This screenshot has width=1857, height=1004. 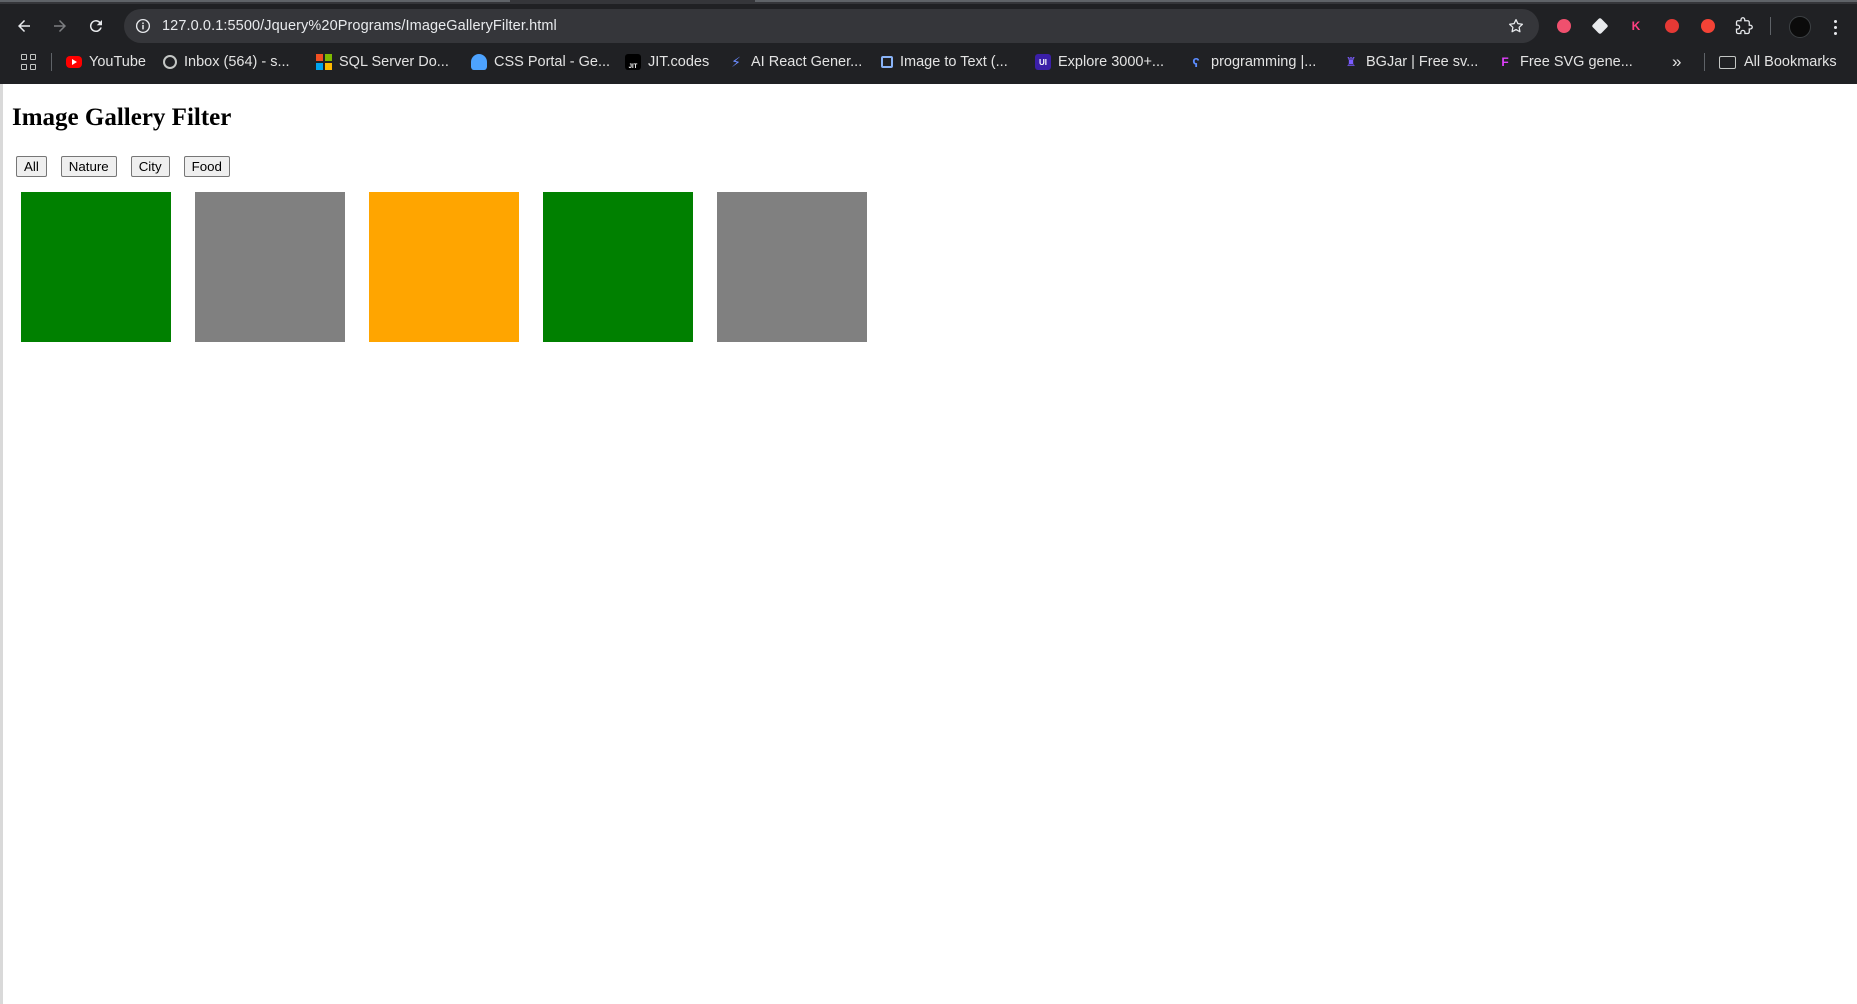 I want to click on forward-button, so click(x=60, y=26).